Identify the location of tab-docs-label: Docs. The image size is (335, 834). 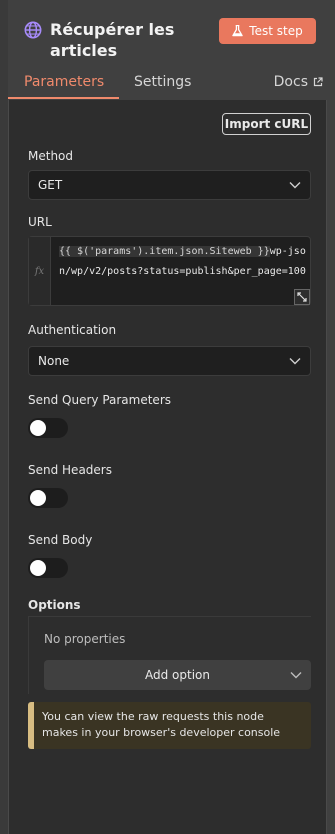
(290, 82).